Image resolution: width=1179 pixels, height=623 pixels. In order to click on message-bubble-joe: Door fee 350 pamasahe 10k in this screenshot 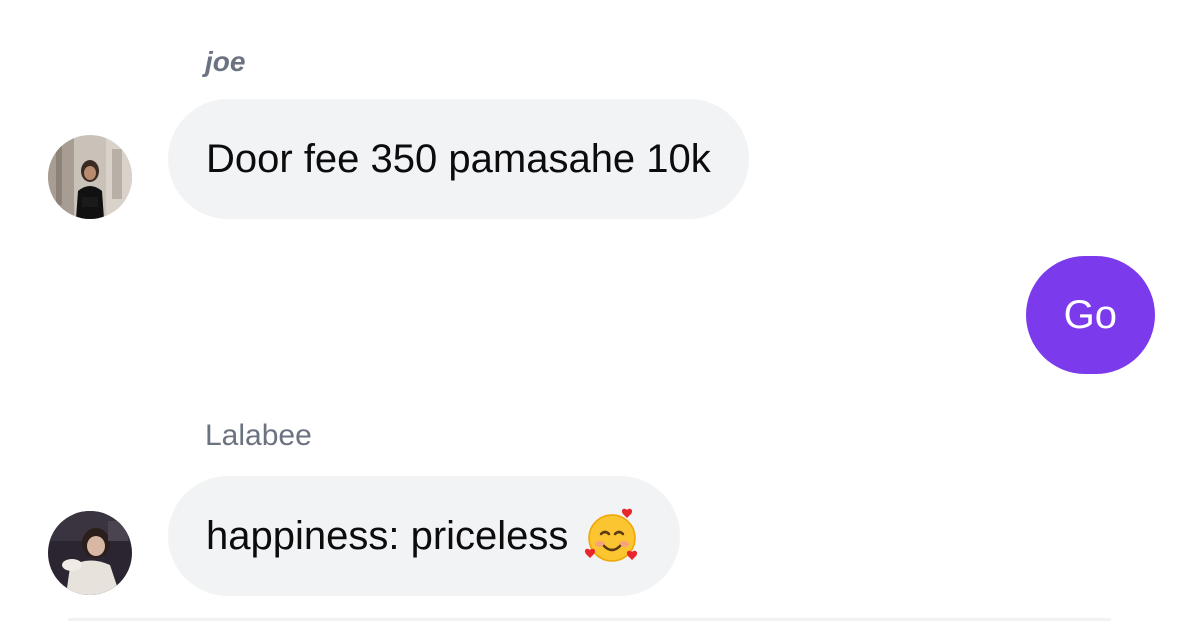, I will do `click(458, 159)`.